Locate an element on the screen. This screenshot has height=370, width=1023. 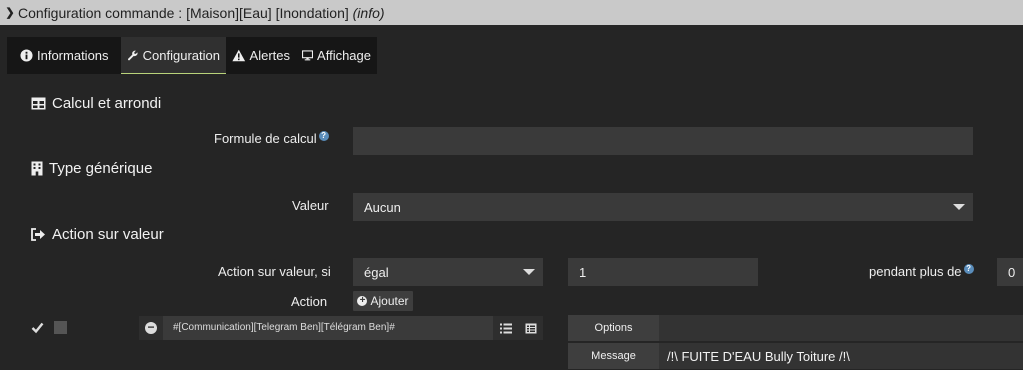
section-action: Action sur valeur is located at coordinates (97, 234).